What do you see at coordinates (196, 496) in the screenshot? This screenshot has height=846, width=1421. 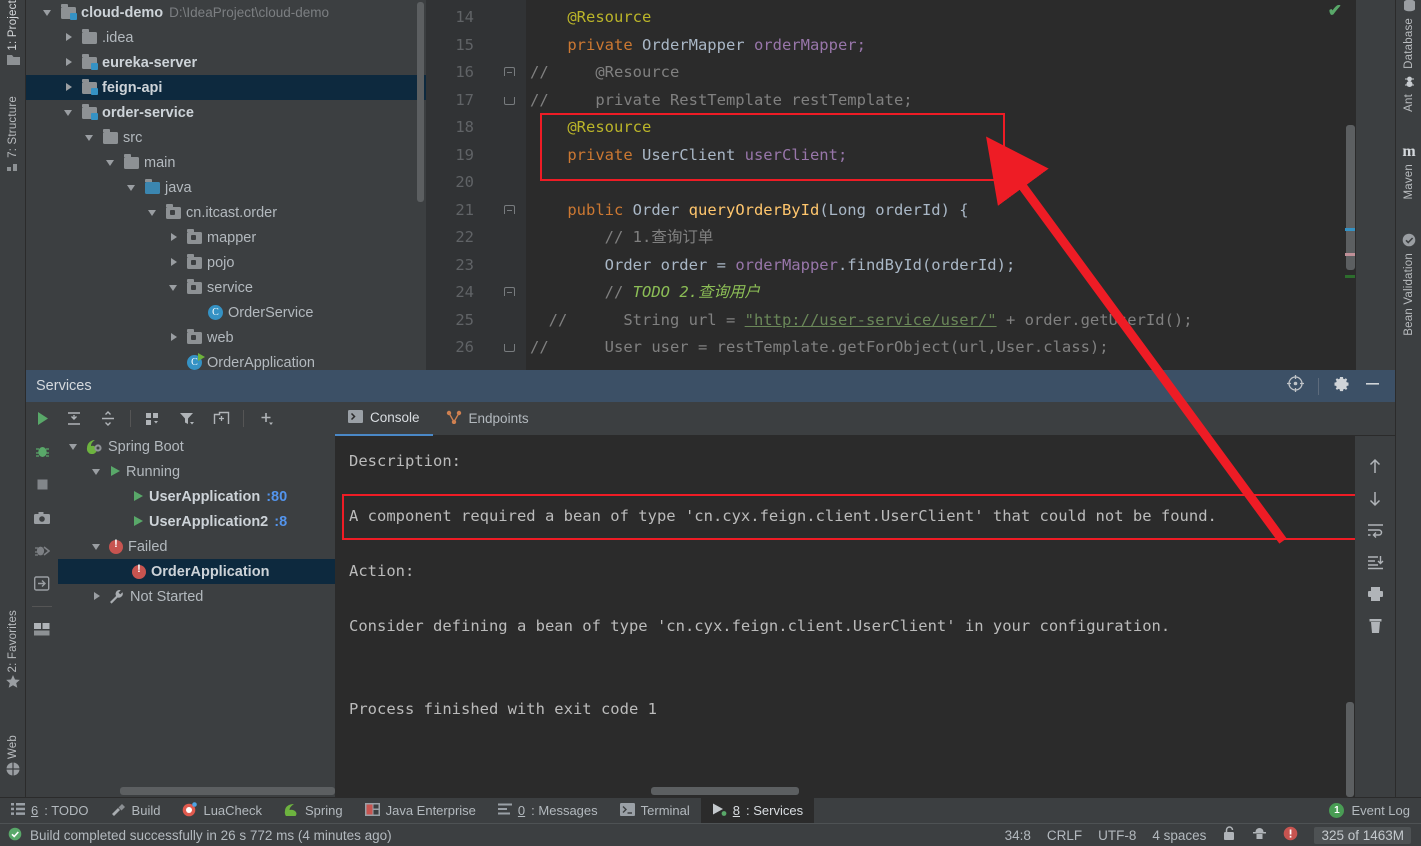 I see `service-item-userapplication: UserApplication:80` at bounding box center [196, 496].